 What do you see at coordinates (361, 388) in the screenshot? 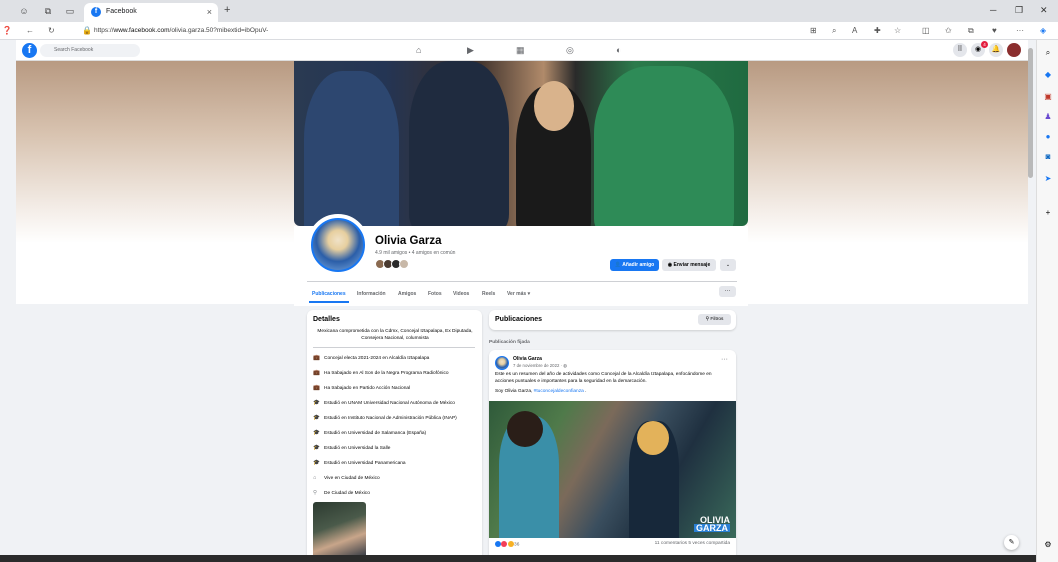
I see `detail-item: 💼 Ha trabajado en Partido Acción Nacional` at bounding box center [361, 388].